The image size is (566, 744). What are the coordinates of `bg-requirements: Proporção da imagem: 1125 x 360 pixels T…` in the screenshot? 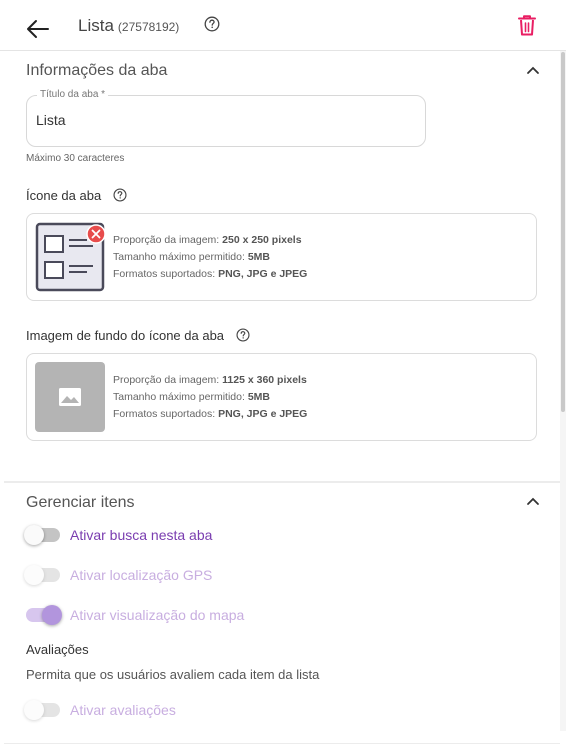 It's located at (210, 397).